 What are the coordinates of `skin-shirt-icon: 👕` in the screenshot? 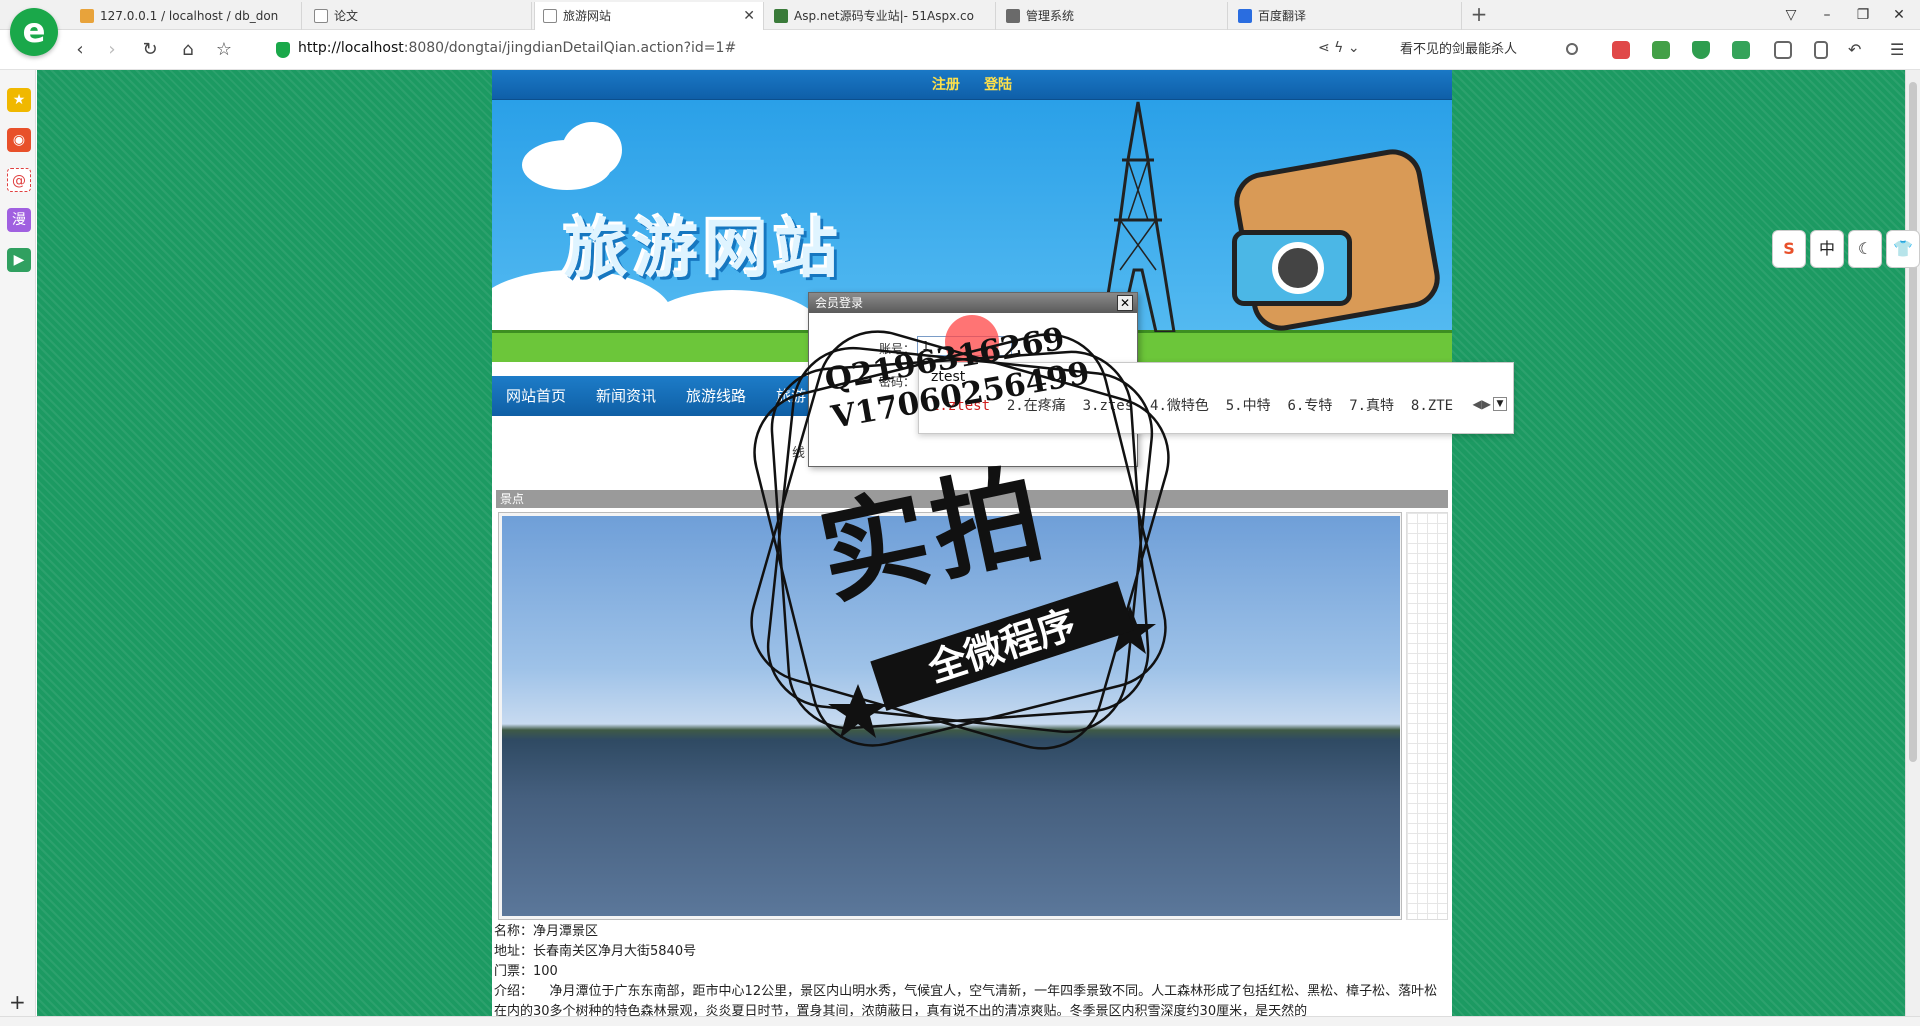 It's located at (1903, 249).